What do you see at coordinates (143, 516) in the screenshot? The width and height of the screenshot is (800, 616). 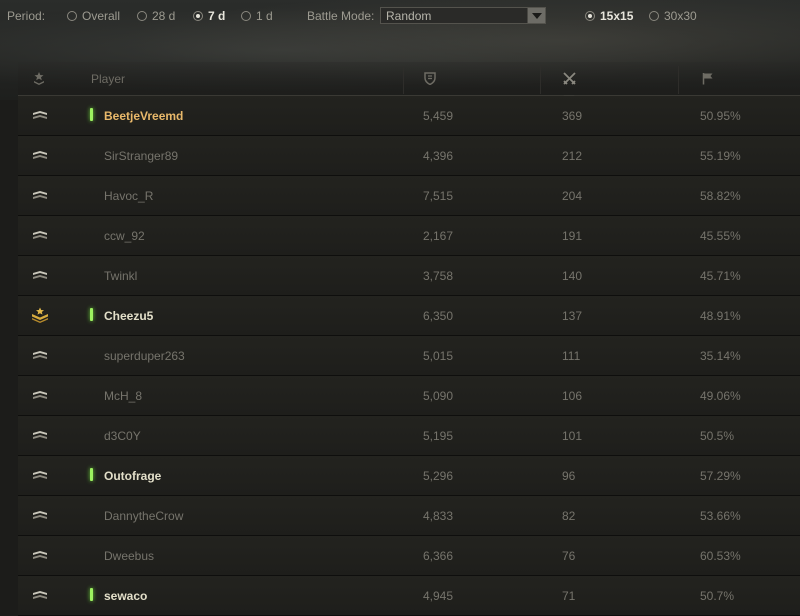 I see `player-name: DannytheCrow` at bounding box center [143, 516].